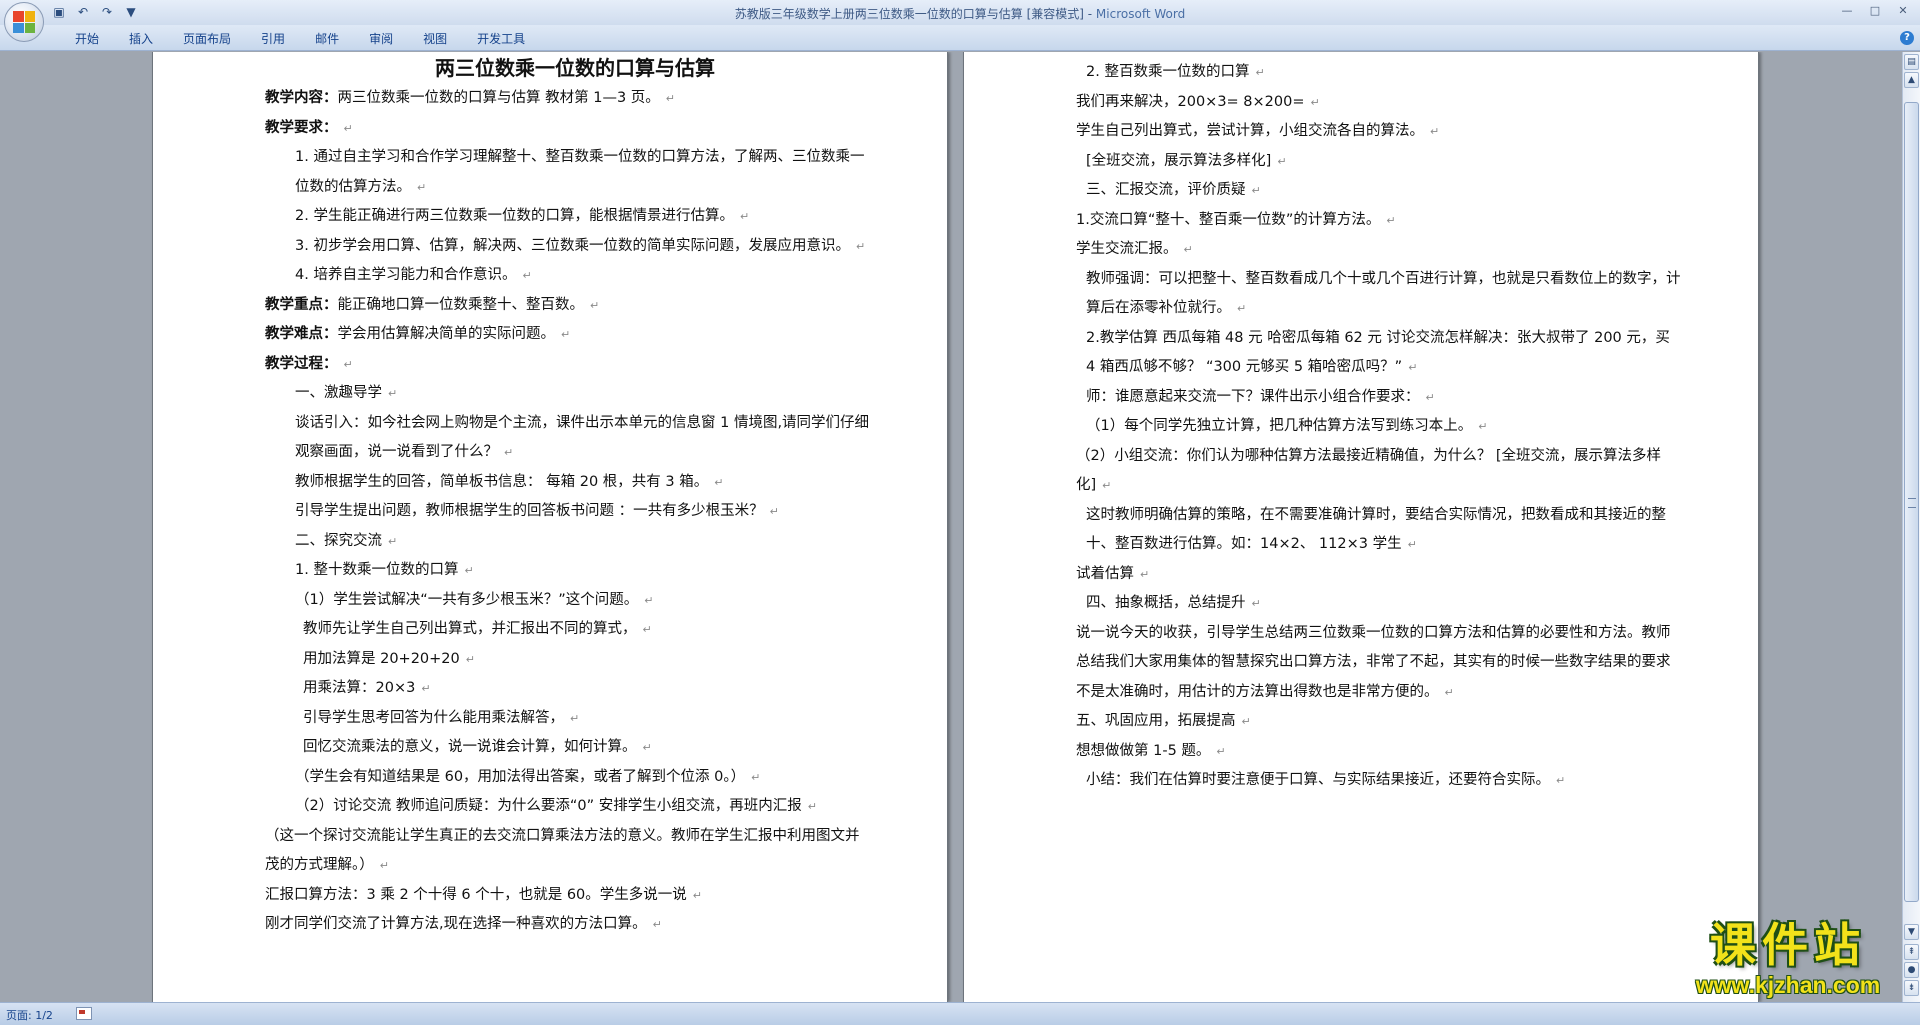 This screenshot has width=1920, height=1025. What do you see at coordinates (1250, 131) in the screenshot?
I see `para-text: 学生自己列出算式，尝试计算，小组交流各自的算法。` at bounding box center [1250, 131].